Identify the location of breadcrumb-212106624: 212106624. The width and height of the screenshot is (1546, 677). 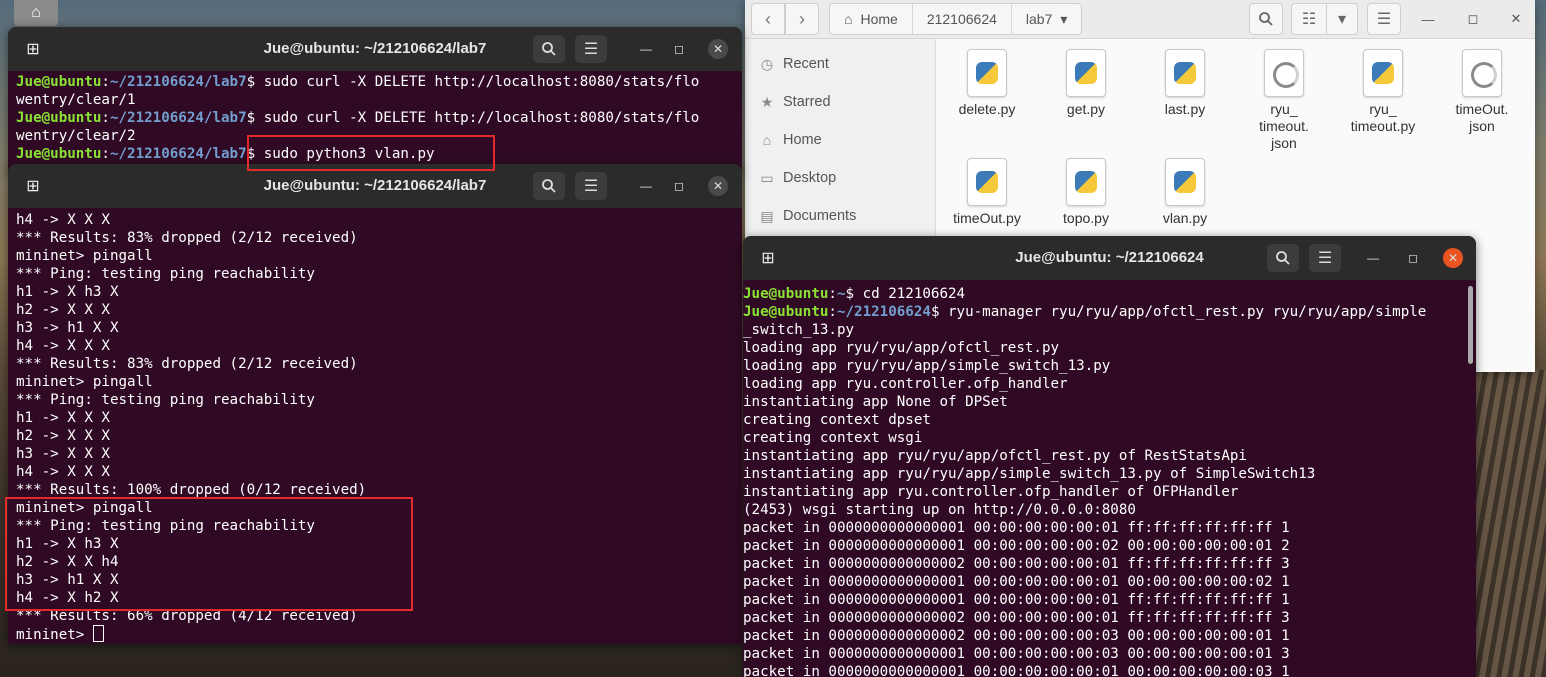
(962, 19).